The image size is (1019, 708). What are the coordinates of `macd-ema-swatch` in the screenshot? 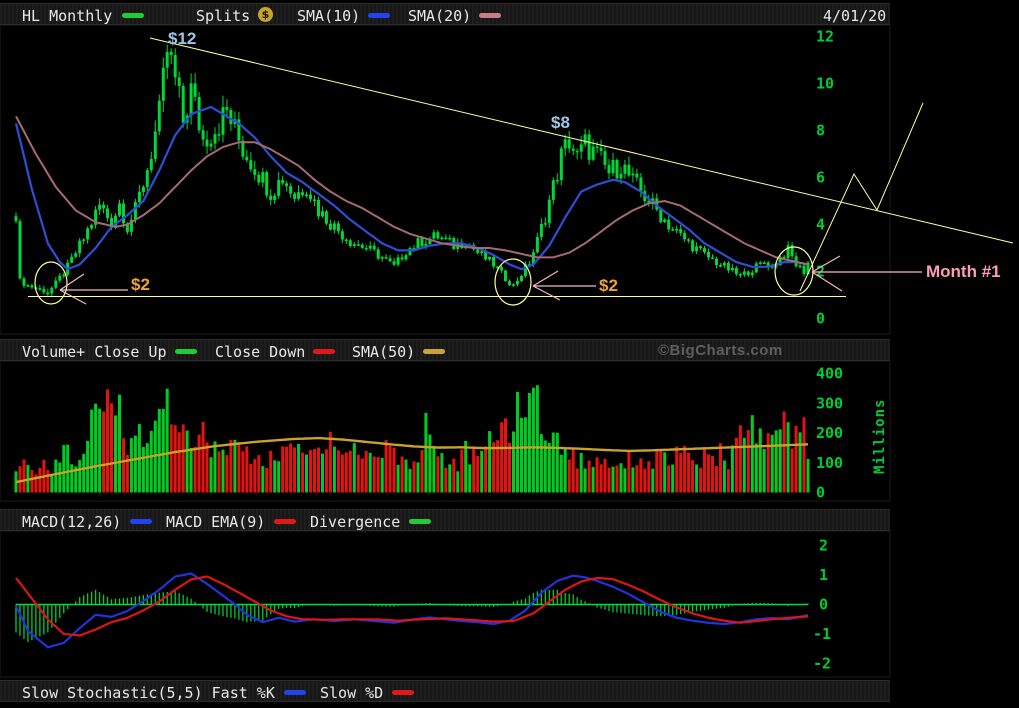 It's located at (285, 521).